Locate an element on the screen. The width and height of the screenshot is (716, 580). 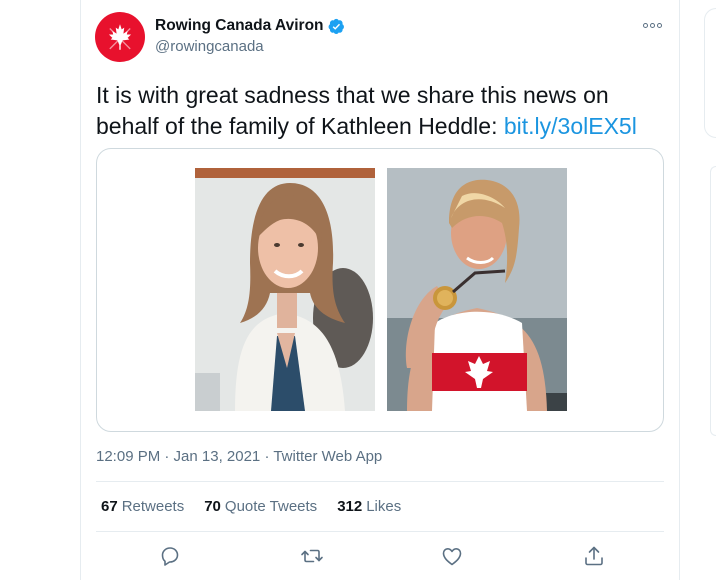
retweet-icon is located at coordinates (312, 556).